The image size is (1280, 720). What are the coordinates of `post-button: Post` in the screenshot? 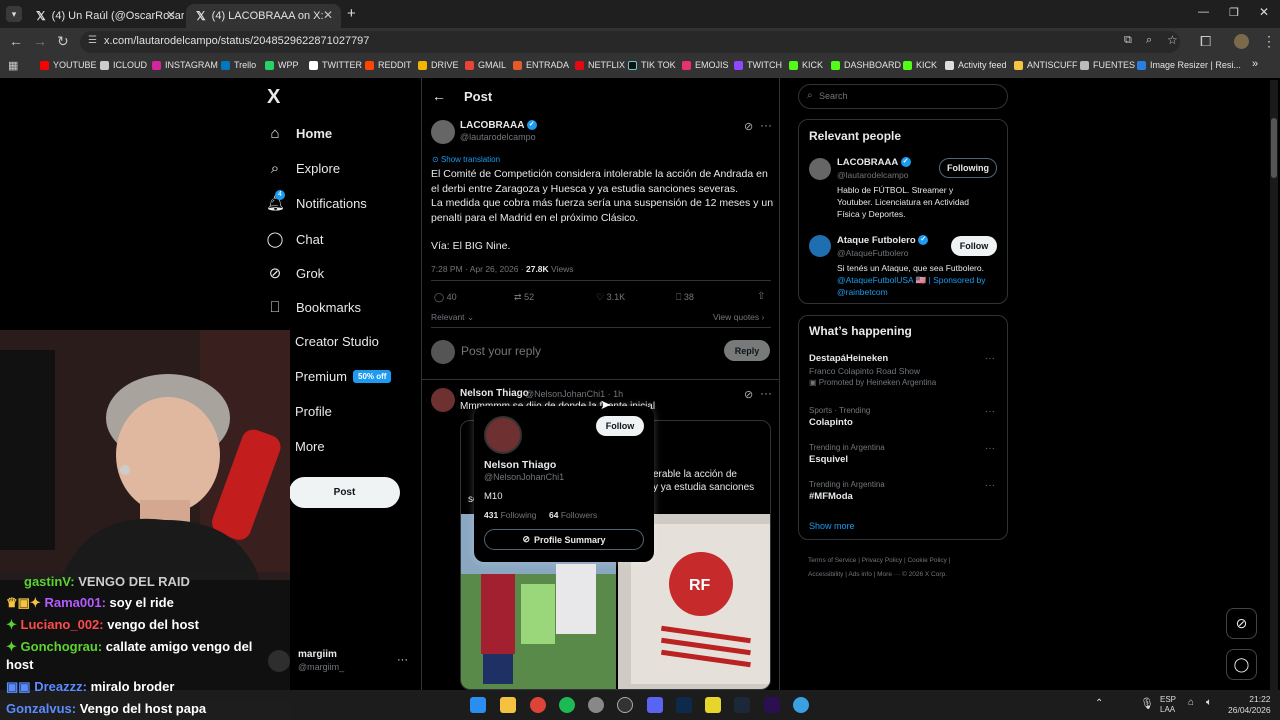 It's located at (344, 492).